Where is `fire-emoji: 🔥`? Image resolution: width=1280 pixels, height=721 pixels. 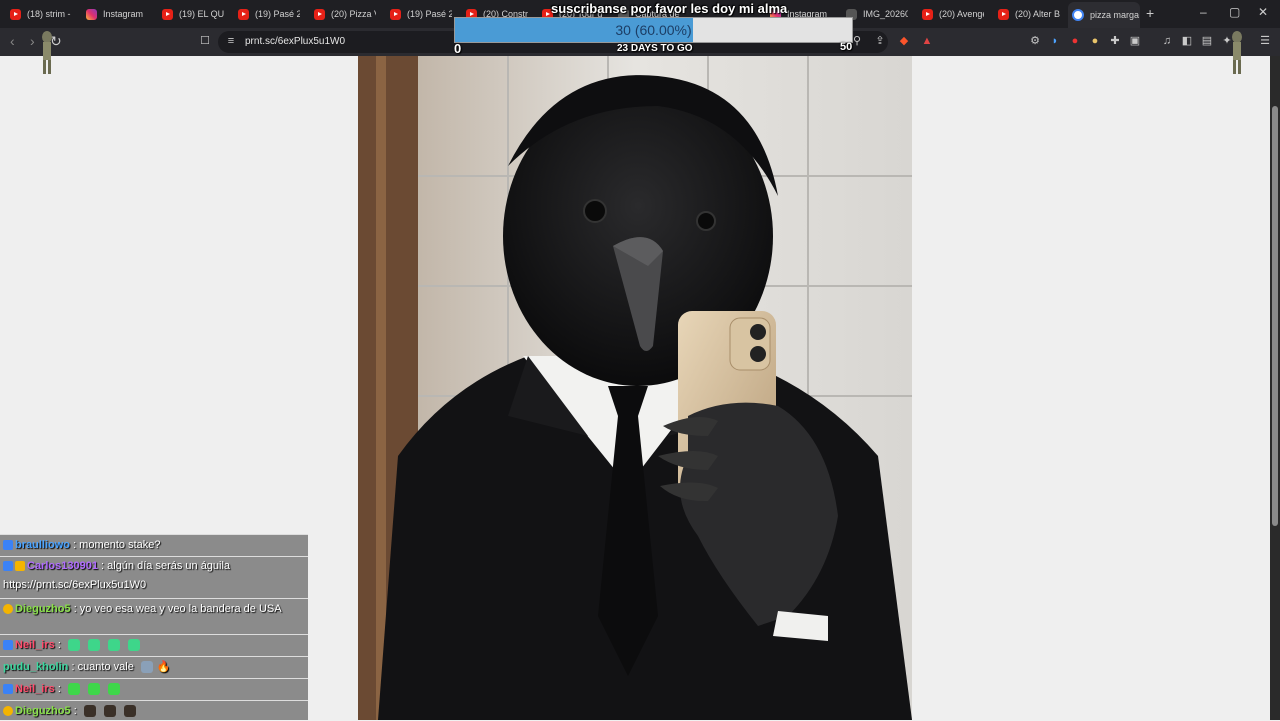 fire-emoji: 🔥 is located at coordinates (163, 667).